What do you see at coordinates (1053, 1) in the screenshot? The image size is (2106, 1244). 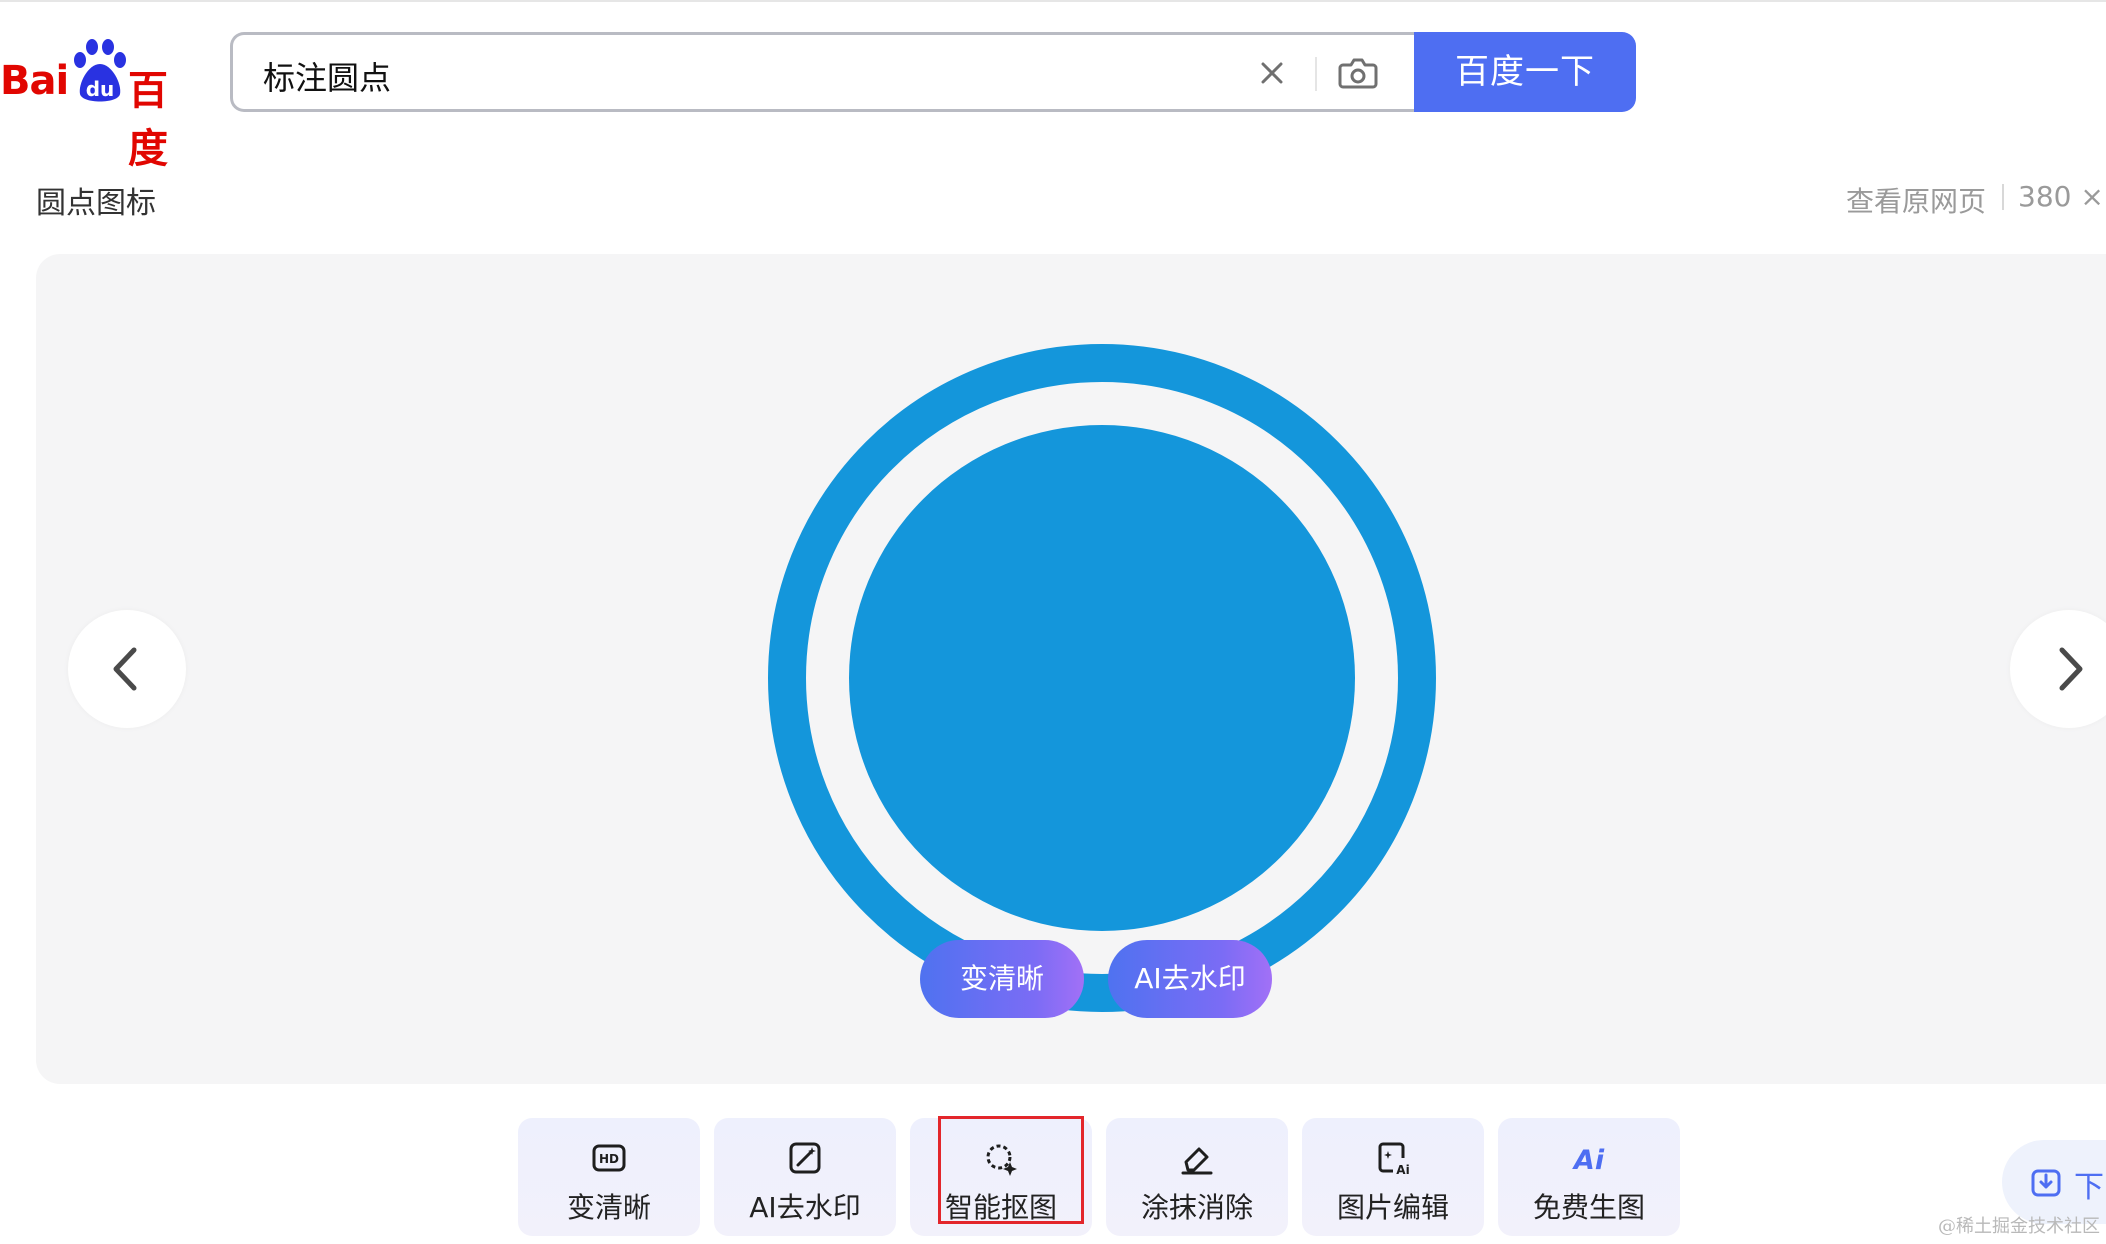 I see `top-border` at bounding box center [1053, 1].